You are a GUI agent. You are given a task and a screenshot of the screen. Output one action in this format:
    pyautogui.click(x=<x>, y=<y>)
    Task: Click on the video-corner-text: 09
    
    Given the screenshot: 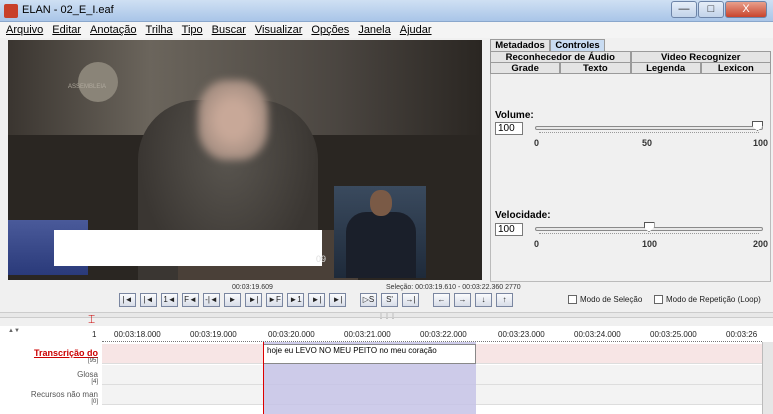 What is the action you would take?
    pyautogui.click(x=321, y=259)
    